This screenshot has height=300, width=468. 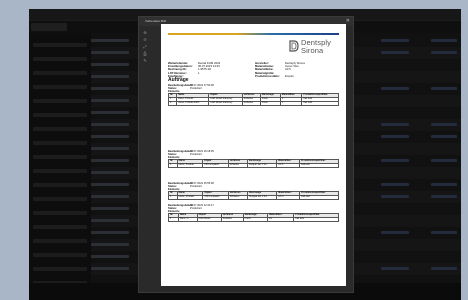 What do you see at coordinates (190, 165) in the screenshot?
I see `table-cell: Faroc, Produkt` at bounding box center [190, 165].